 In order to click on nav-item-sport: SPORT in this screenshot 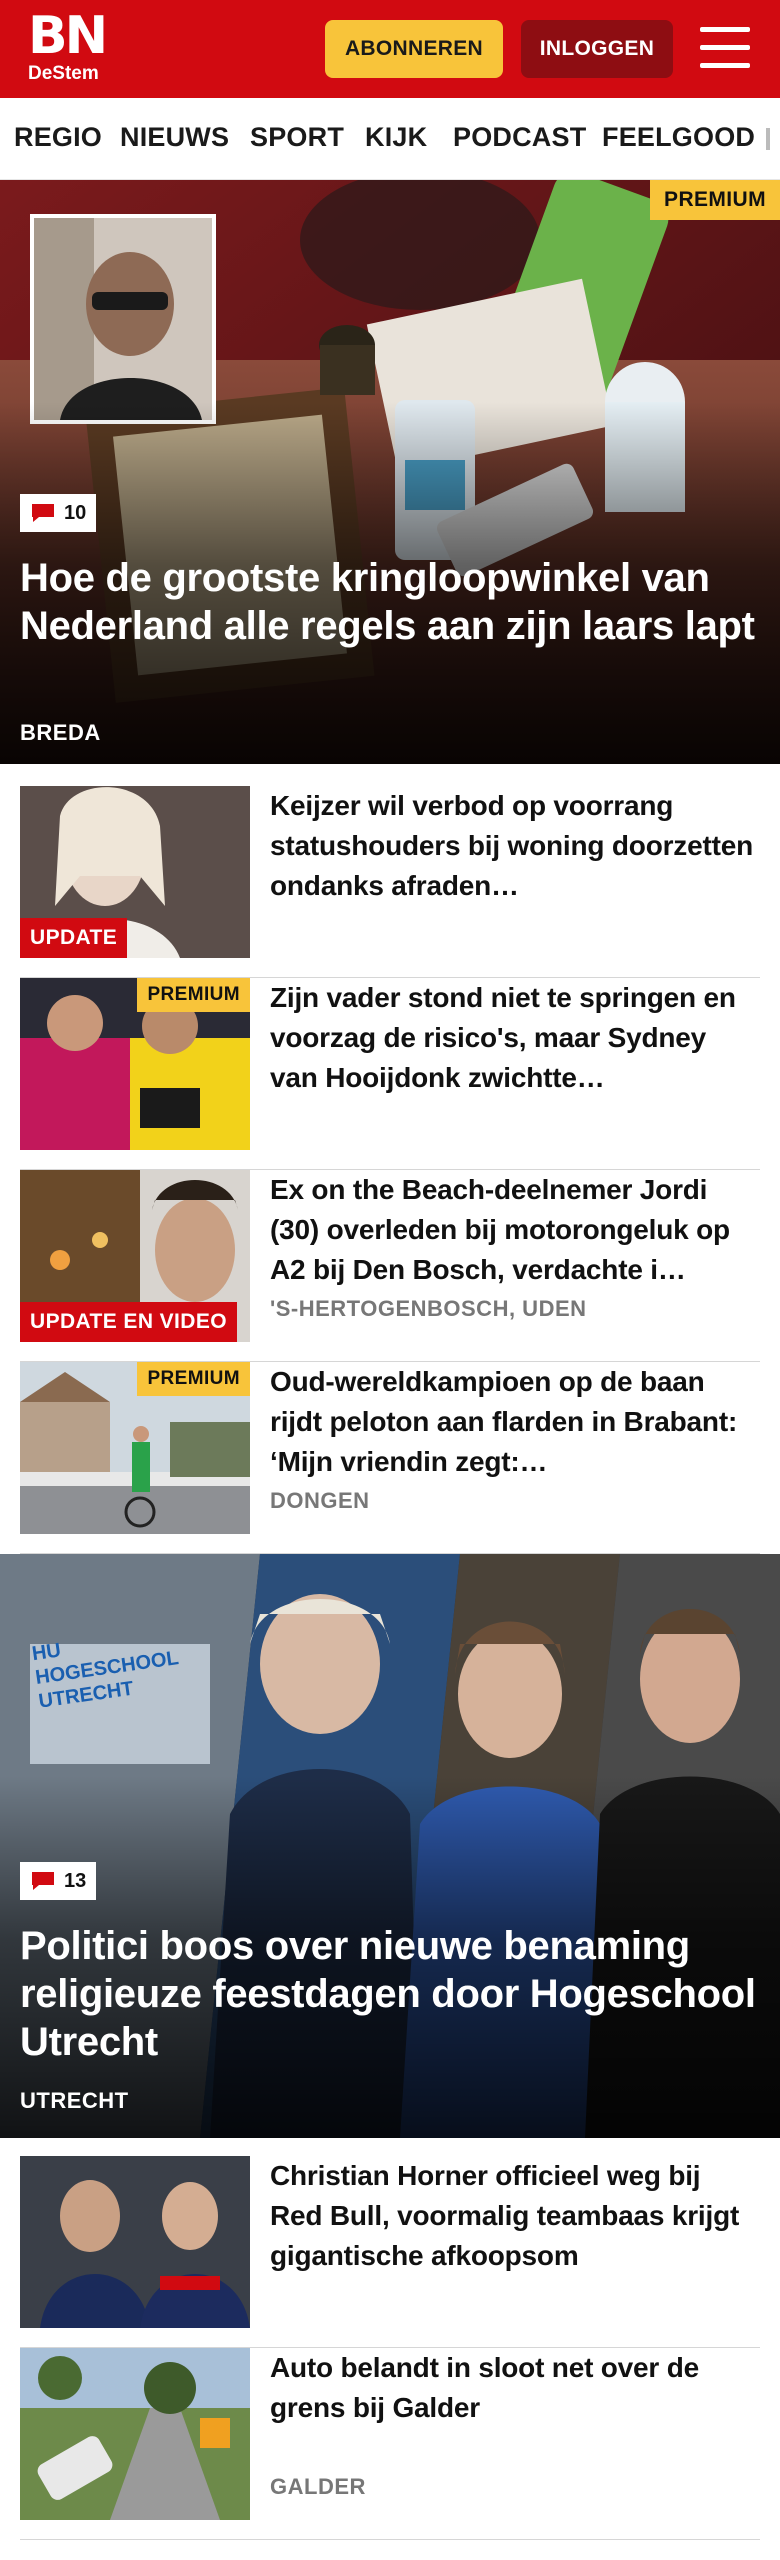, I will do `click(297, 137)`.